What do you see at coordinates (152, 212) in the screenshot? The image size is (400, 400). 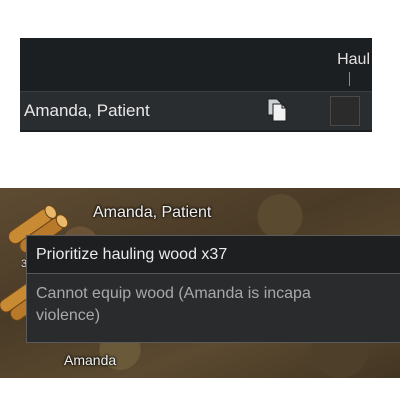 I see `pawn-map-label-top: Amanda, Patient` at bounding box center [152, 212].